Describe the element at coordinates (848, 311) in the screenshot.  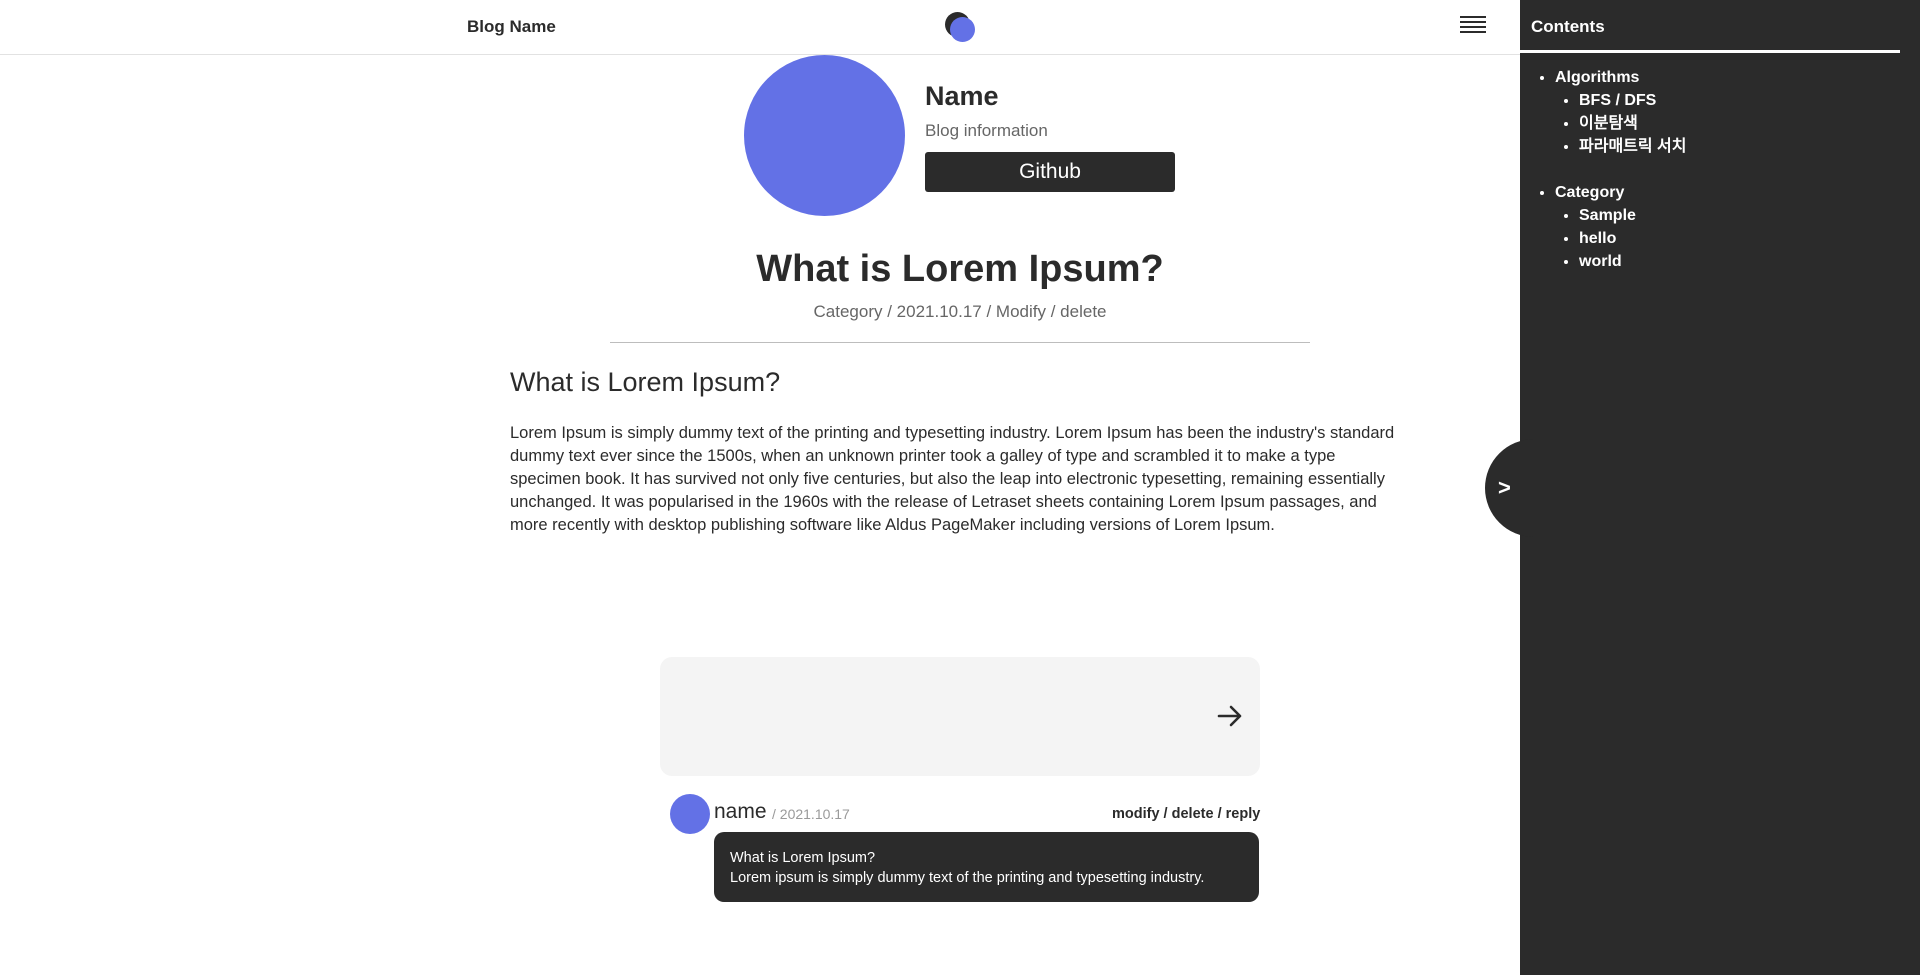
I see `post-category-link: Category` at that location.